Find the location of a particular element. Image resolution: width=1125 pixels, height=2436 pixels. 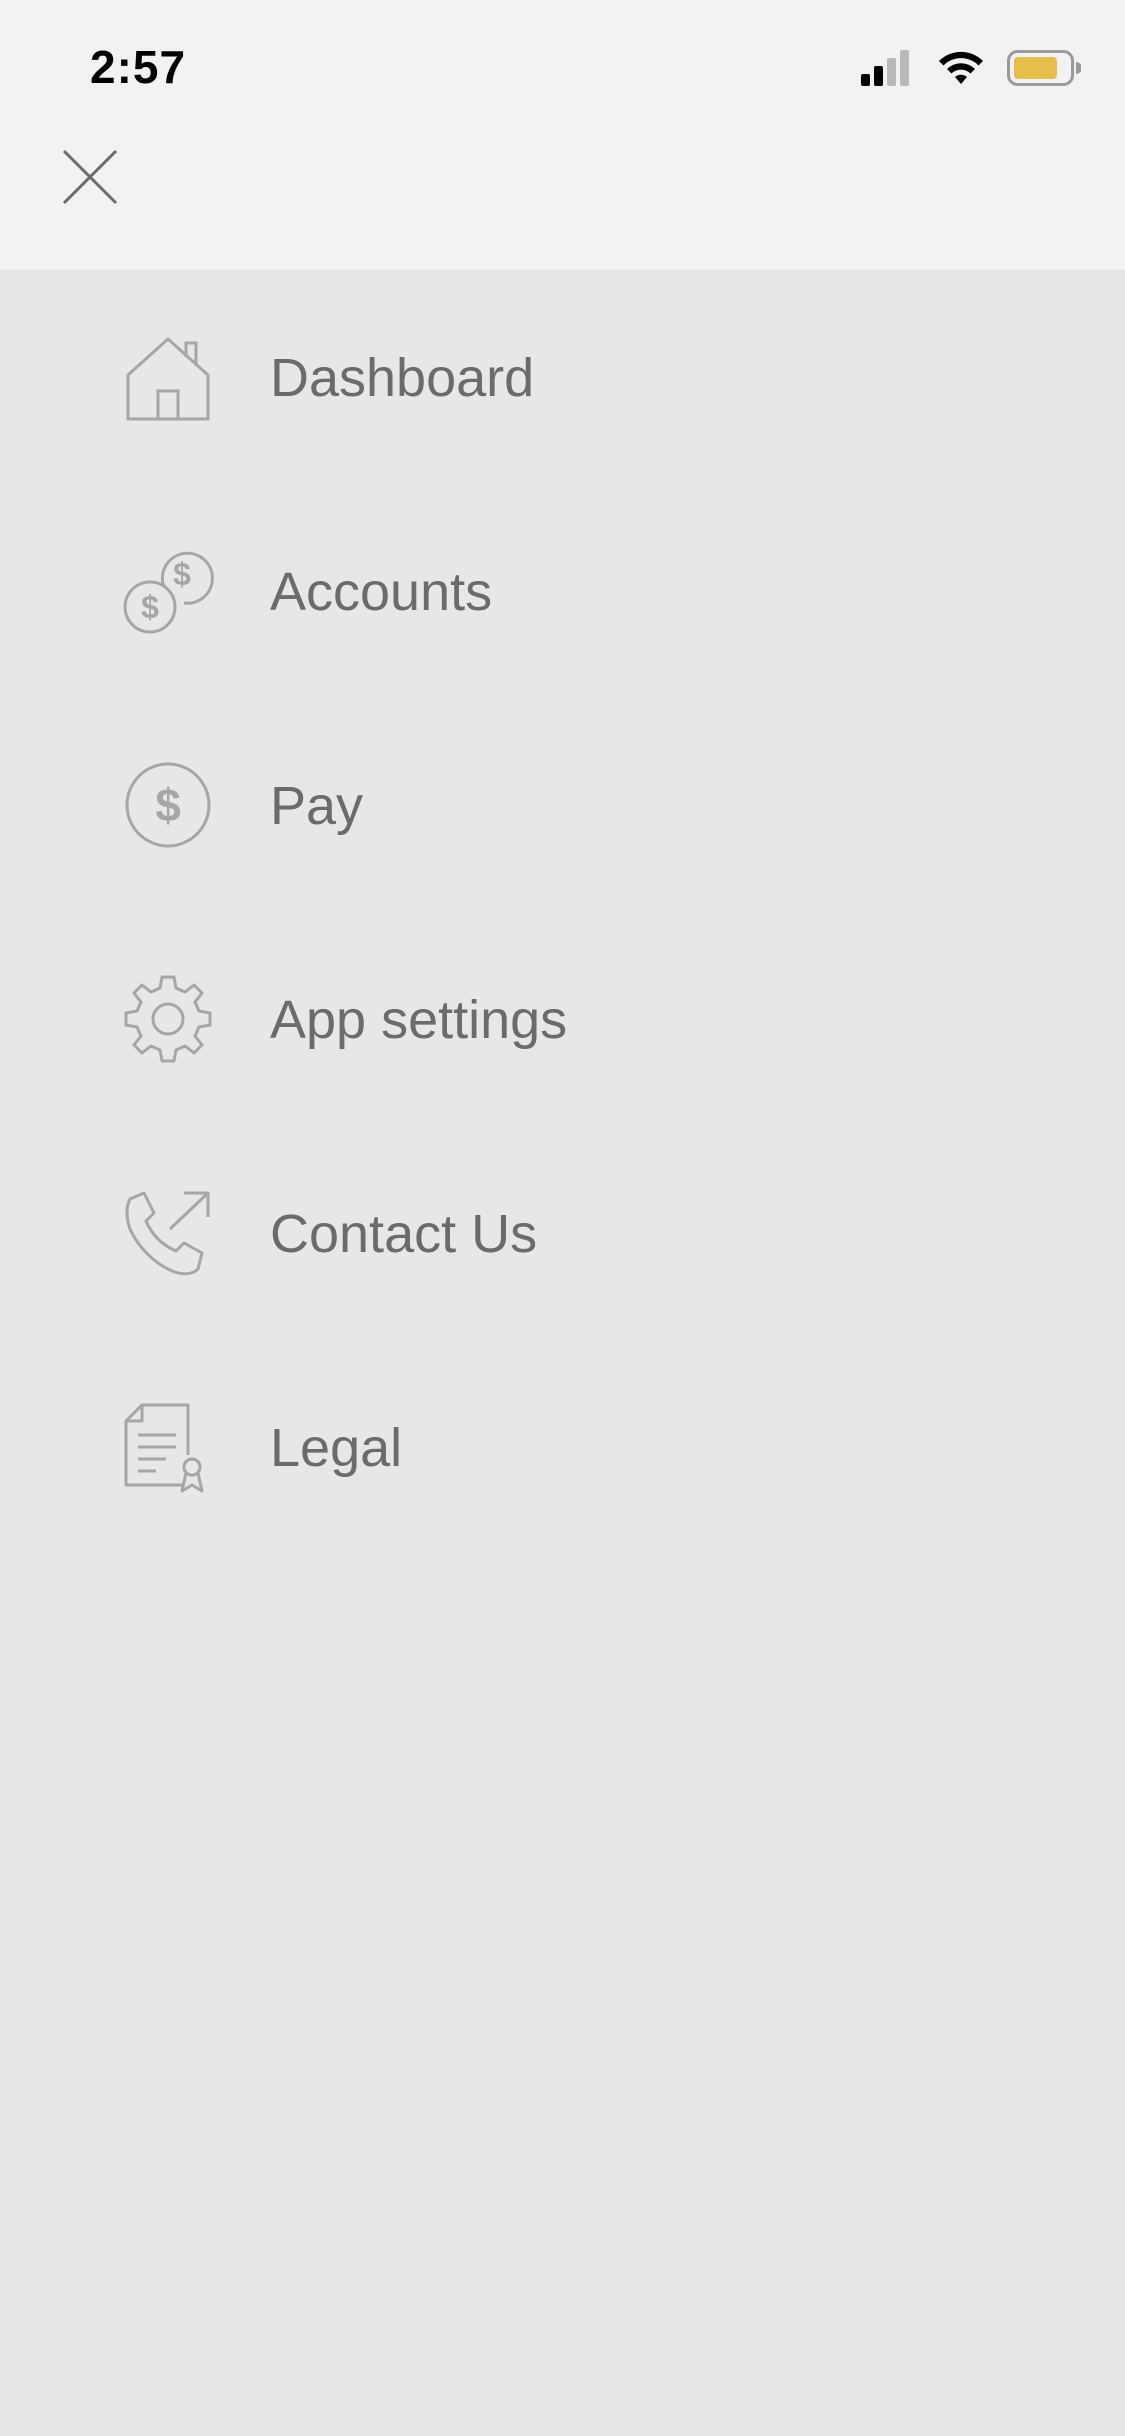

dollar-circle-icon: $ is located at coordinates (168, 805).